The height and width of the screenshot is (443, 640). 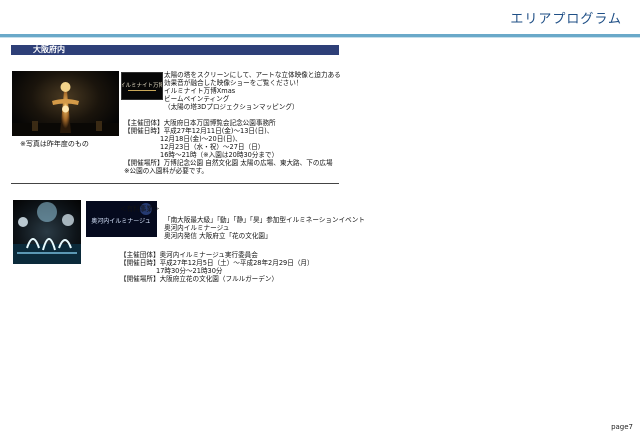 I want to click on organizer: 大阪府日本万国博覧会記念公園事務所, so click(x=219, y=123).